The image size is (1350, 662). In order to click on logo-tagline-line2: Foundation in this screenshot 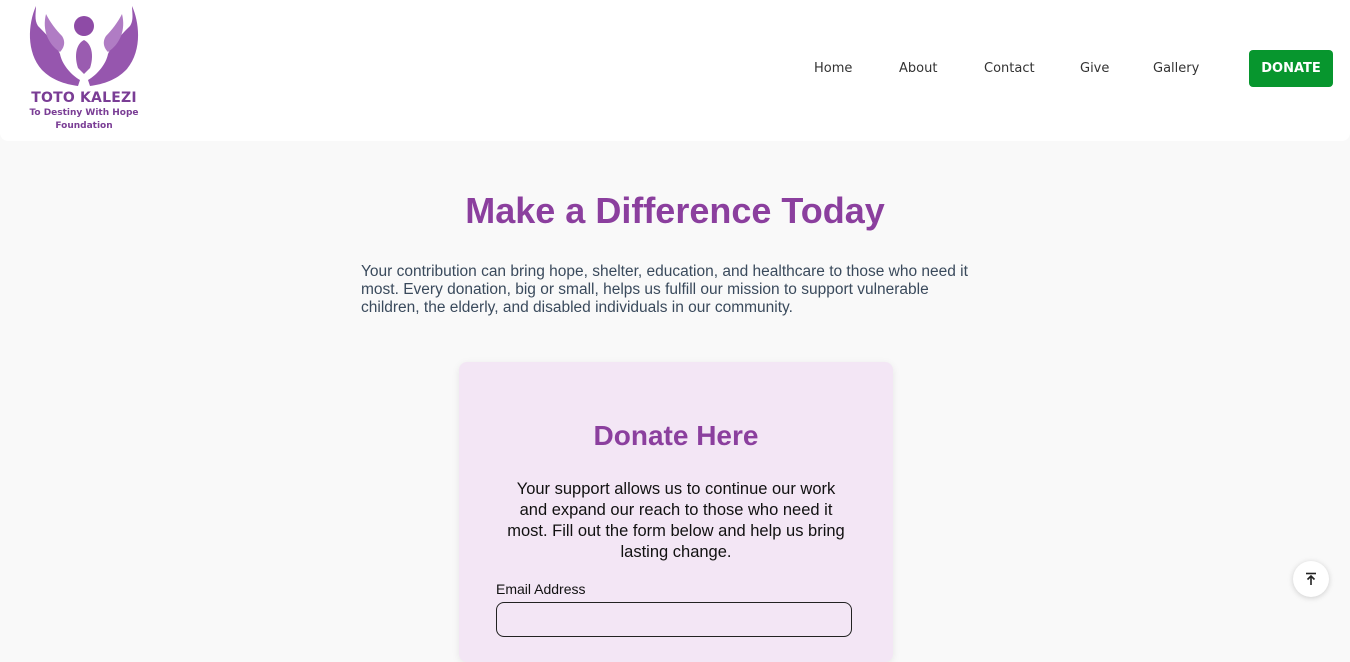, I will do `click(84, 126)`.